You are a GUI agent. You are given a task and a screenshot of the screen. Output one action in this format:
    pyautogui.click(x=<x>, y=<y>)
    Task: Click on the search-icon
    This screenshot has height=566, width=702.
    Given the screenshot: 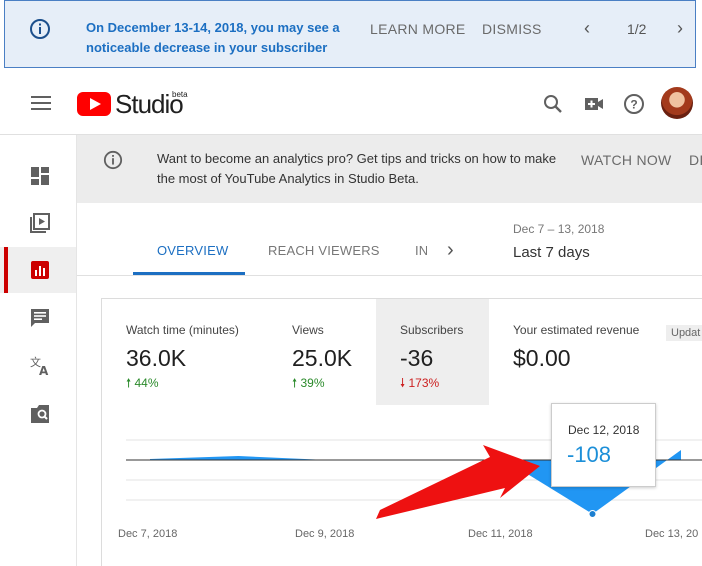 What is the action you would take?
    pyautogui.click(x=553, y=104)
    